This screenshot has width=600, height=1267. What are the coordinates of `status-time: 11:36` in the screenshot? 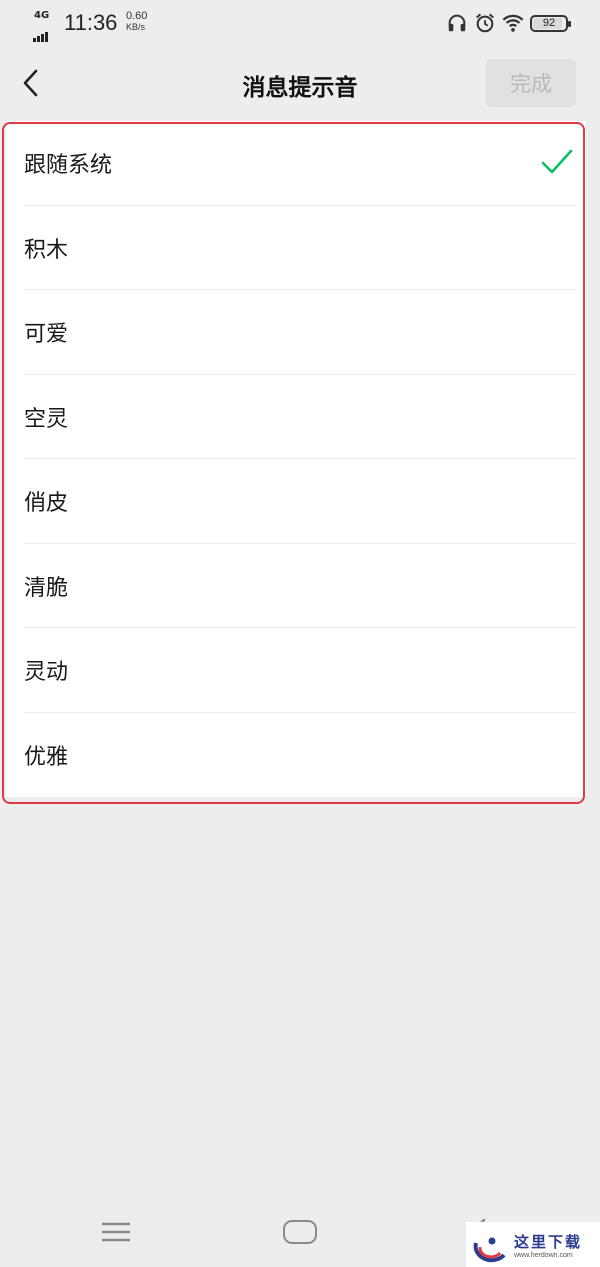 It's located at (91, 22).